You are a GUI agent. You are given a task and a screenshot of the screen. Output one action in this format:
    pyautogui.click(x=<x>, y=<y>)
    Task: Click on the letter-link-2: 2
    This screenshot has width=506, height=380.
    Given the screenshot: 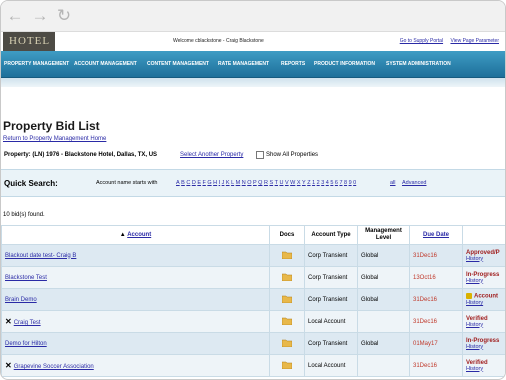 What is the action you would take?
    pyautogui.click(x=318, y=183)
    